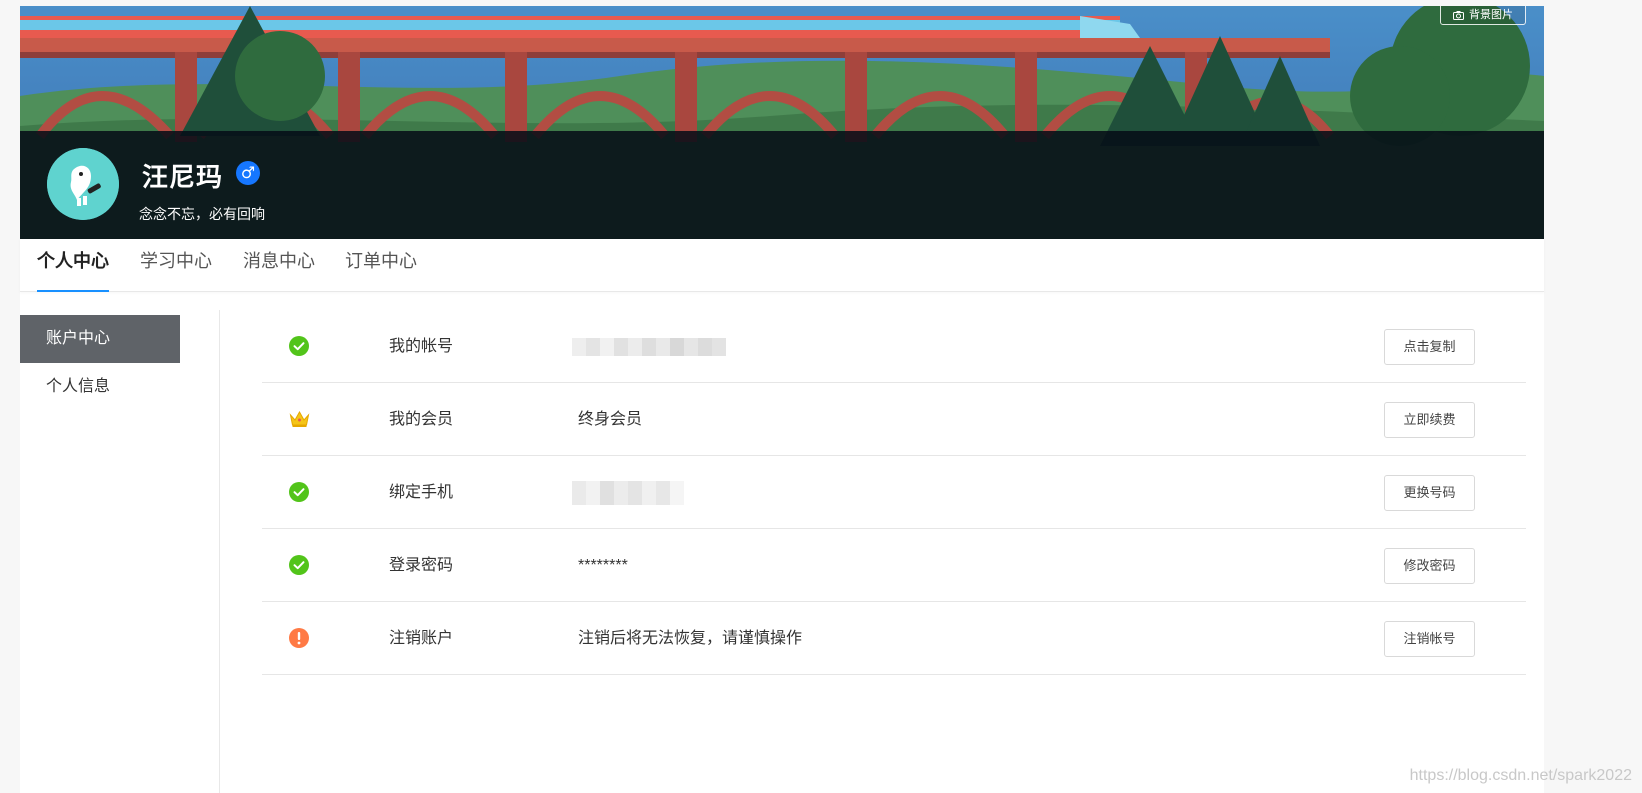 This screenshot has height=793, width=1642. I want to click on membership-row: 我的会员 终身会员 立即续费, so click(894, 419).